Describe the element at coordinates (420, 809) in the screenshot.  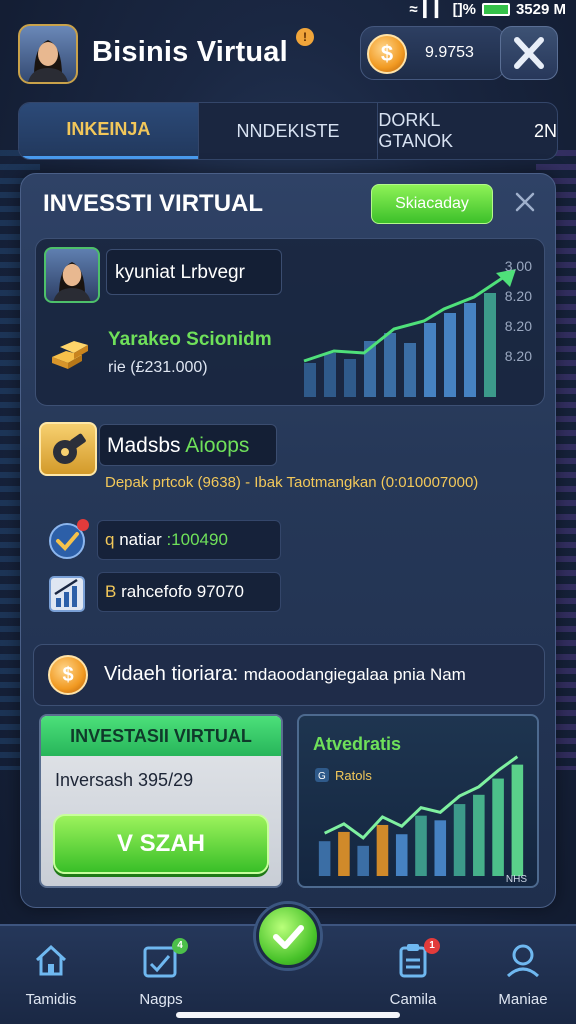
I see `growth-chart: Atvedratis G Ratols NHS` at that location.